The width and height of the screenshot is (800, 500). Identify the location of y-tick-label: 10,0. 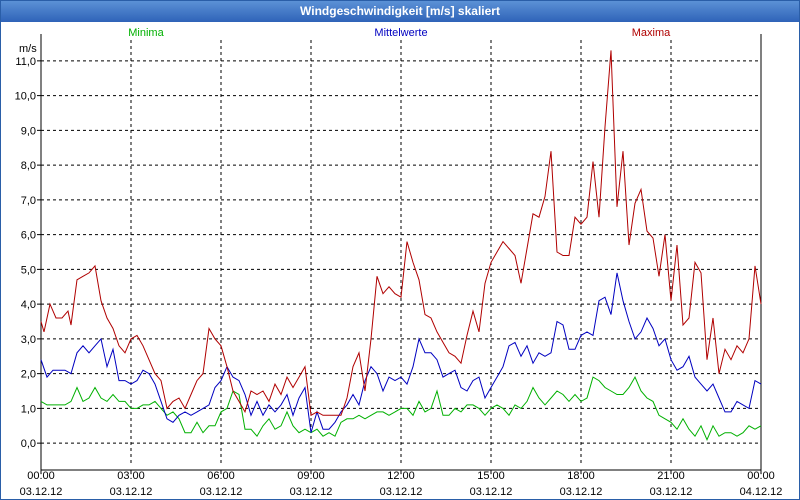
(25, 97).